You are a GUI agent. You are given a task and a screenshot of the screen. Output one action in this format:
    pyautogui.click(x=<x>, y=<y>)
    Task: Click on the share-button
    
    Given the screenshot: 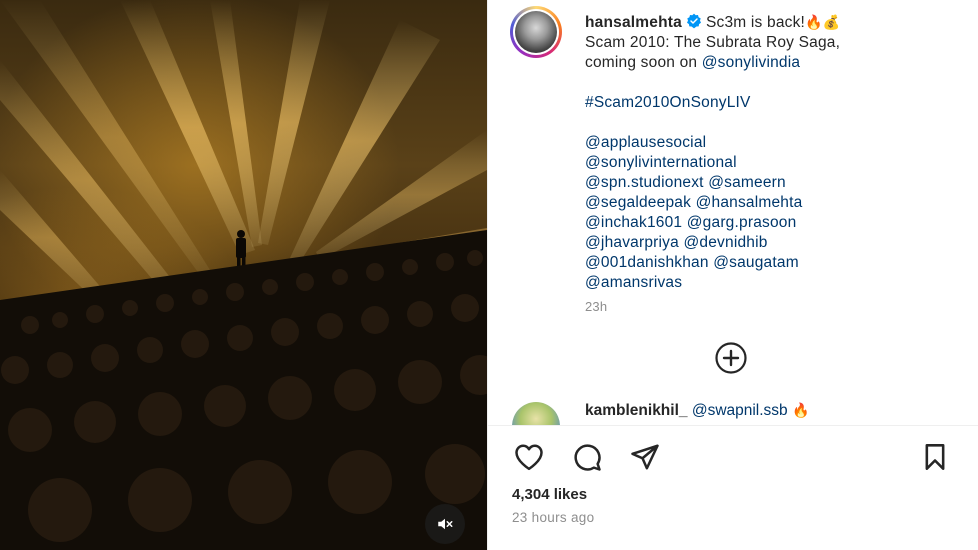 What is the action you would take?
    pyautogui.click(x=645, y=457)
    